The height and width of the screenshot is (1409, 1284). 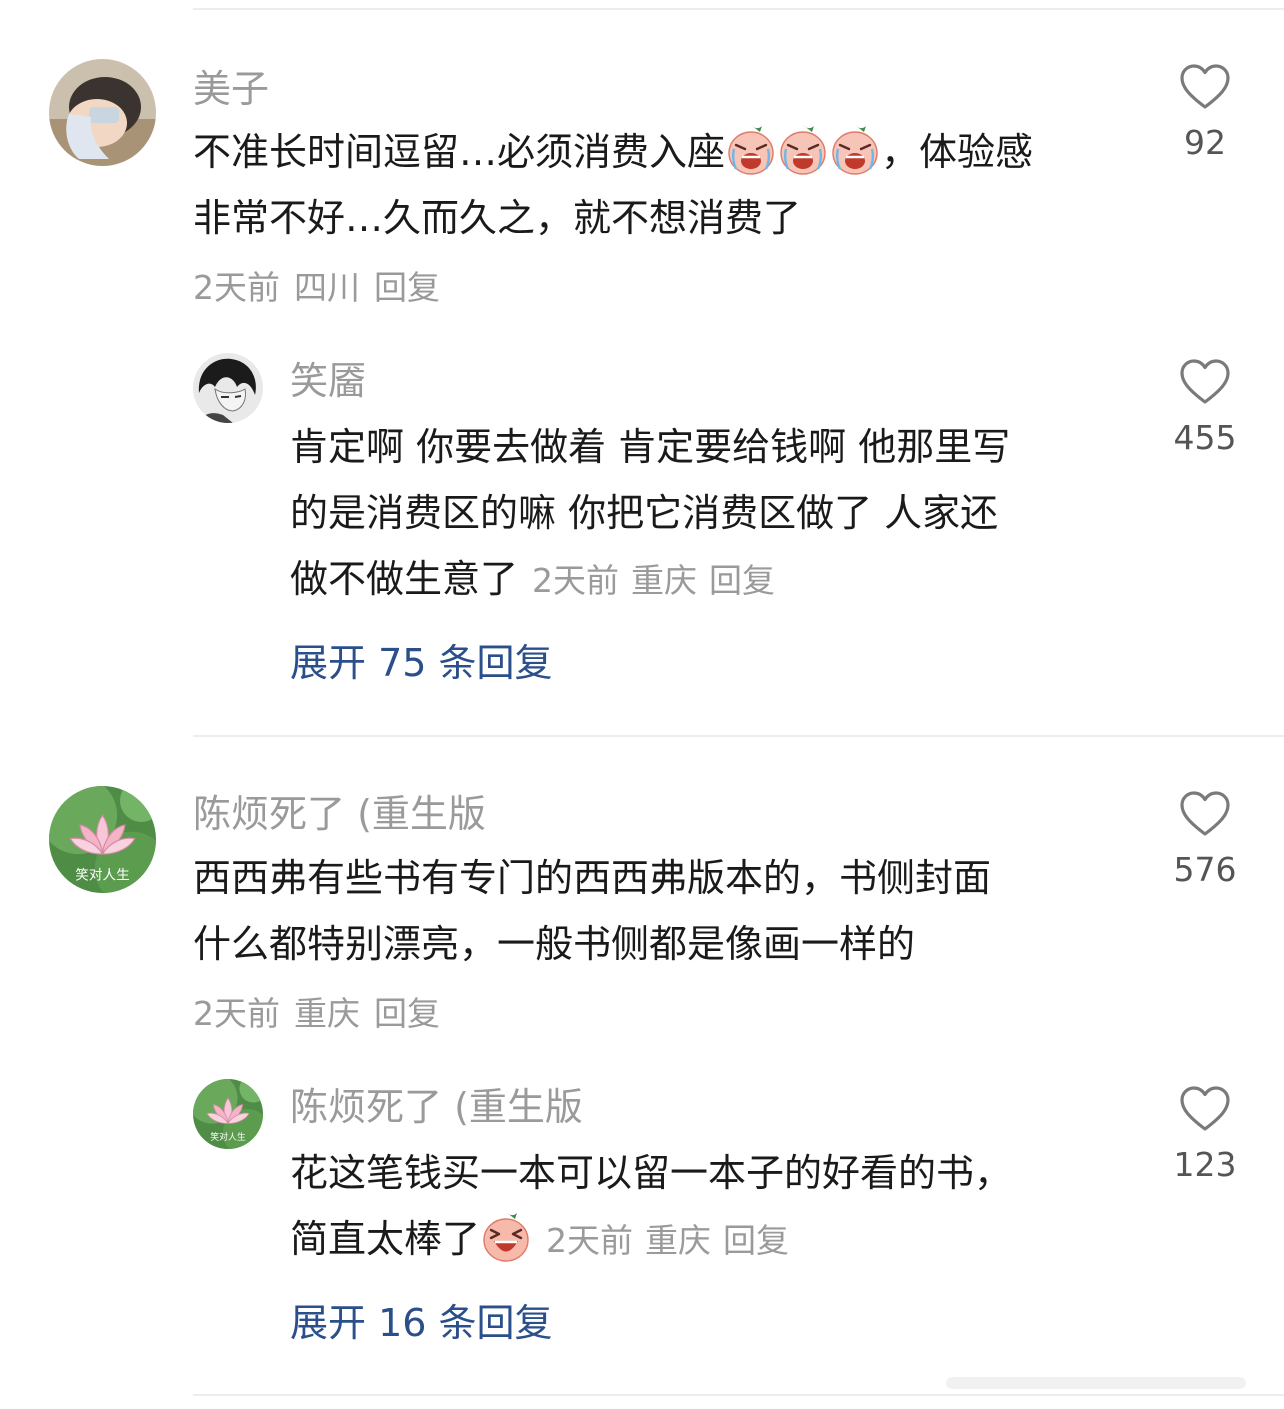 What do you see at coordinates (1205, 1135) in the screenshot?
I see `like-control: 123` at bounding box center [1205, 1135].